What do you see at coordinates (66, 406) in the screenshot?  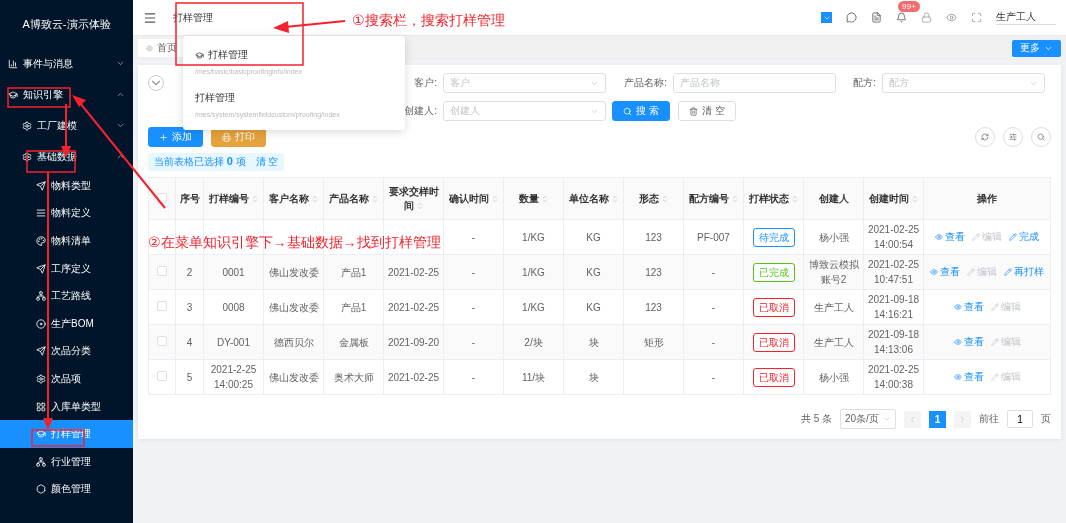 I see `sidebar-item: 入库单类型` at bounding box center [66, 406].